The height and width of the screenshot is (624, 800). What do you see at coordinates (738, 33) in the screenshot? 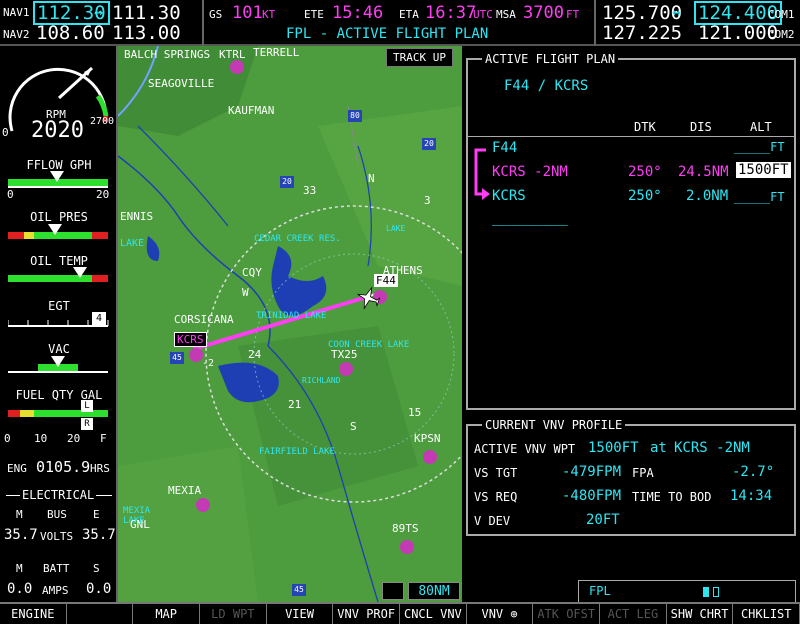
I see `com2-standby-freq: 121.000` at bounding box center [738, 33].